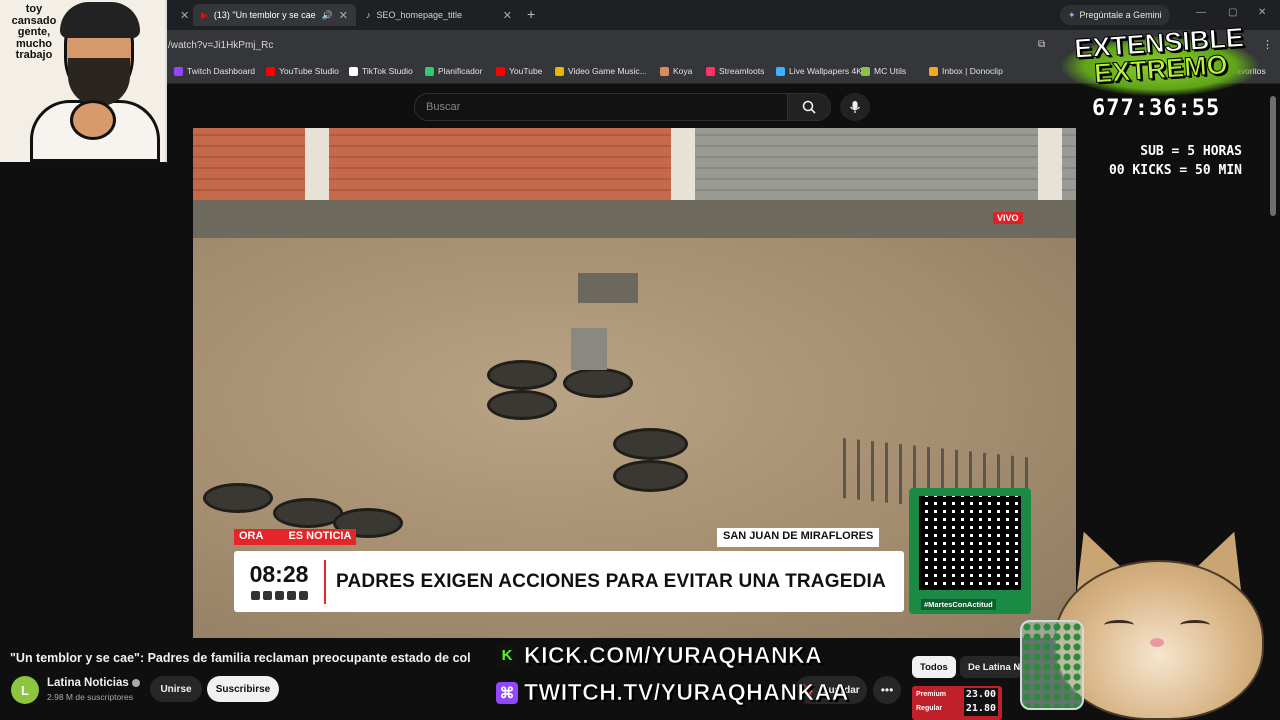 The image size is (1280, 720). Describe the element at coordinates (929, 708) in the screenshot. I see `gas-regular-label: Regular` at that location.